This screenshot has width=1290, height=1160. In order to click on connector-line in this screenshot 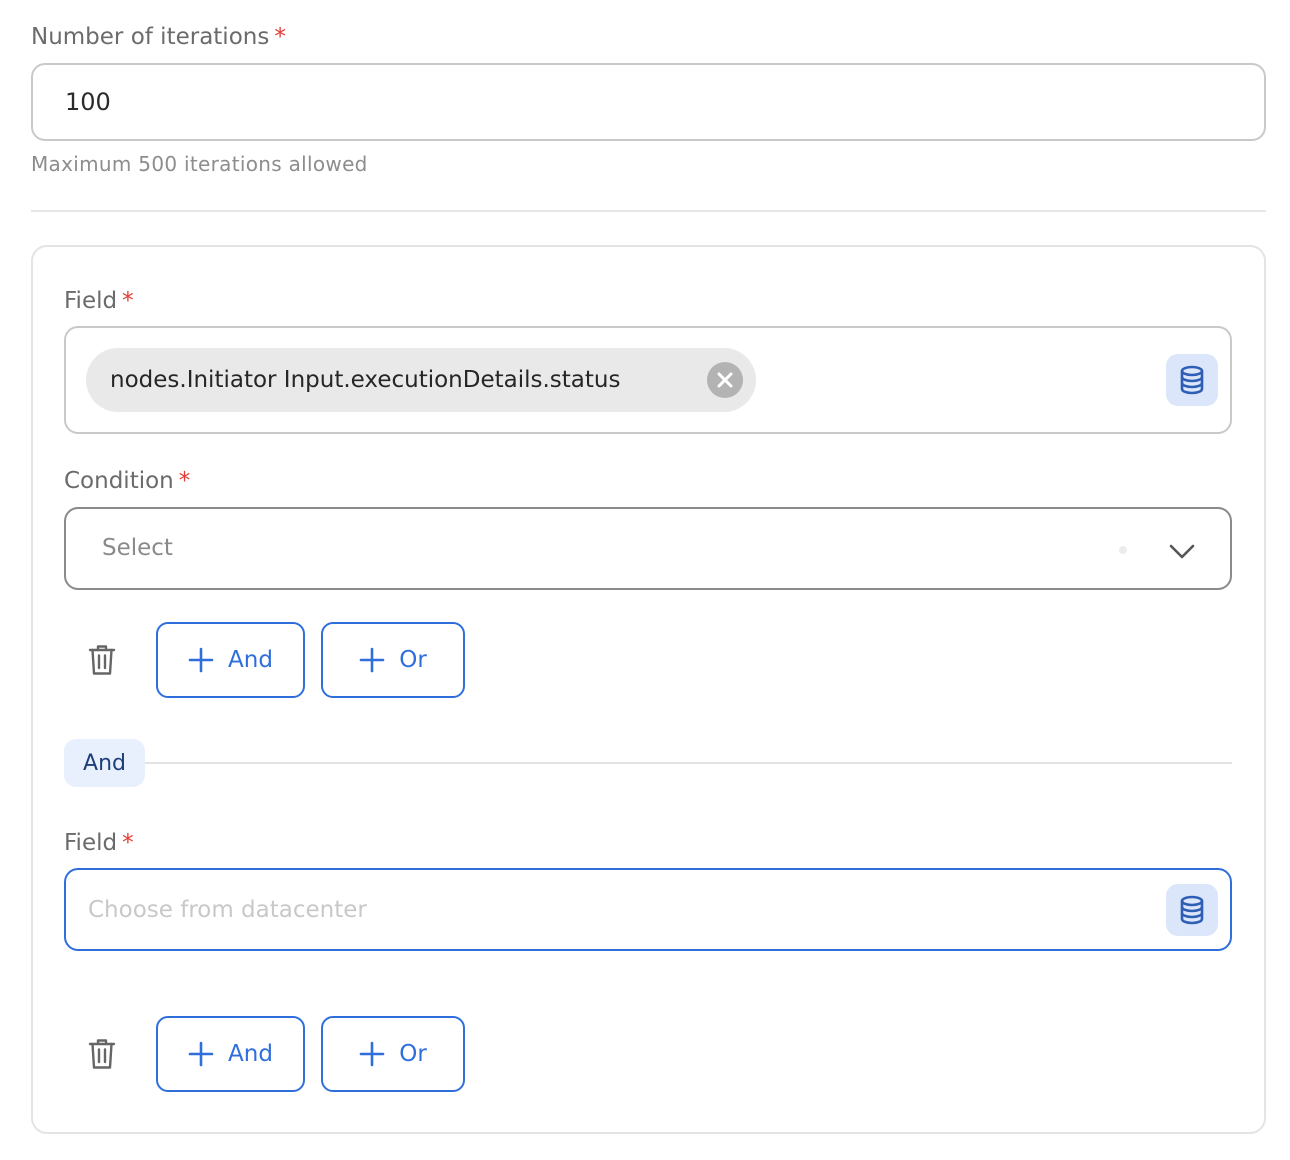, I will do `click(688, 763)`.